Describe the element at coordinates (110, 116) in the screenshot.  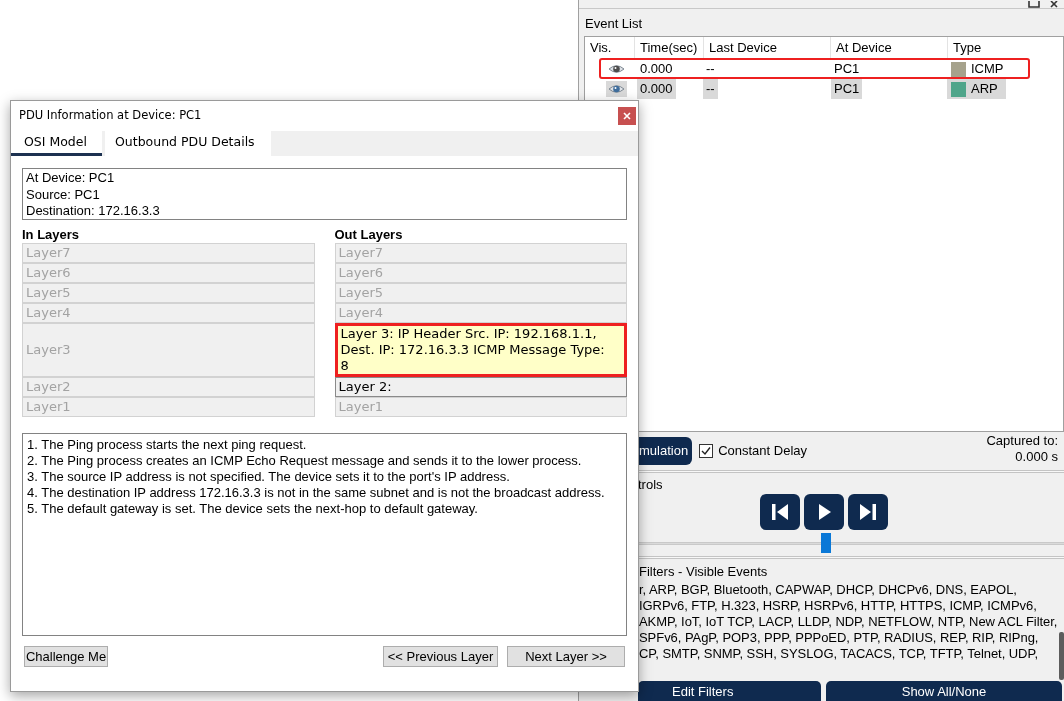
I see `dialog-title: PDU Information at Device: PC1` at that location.